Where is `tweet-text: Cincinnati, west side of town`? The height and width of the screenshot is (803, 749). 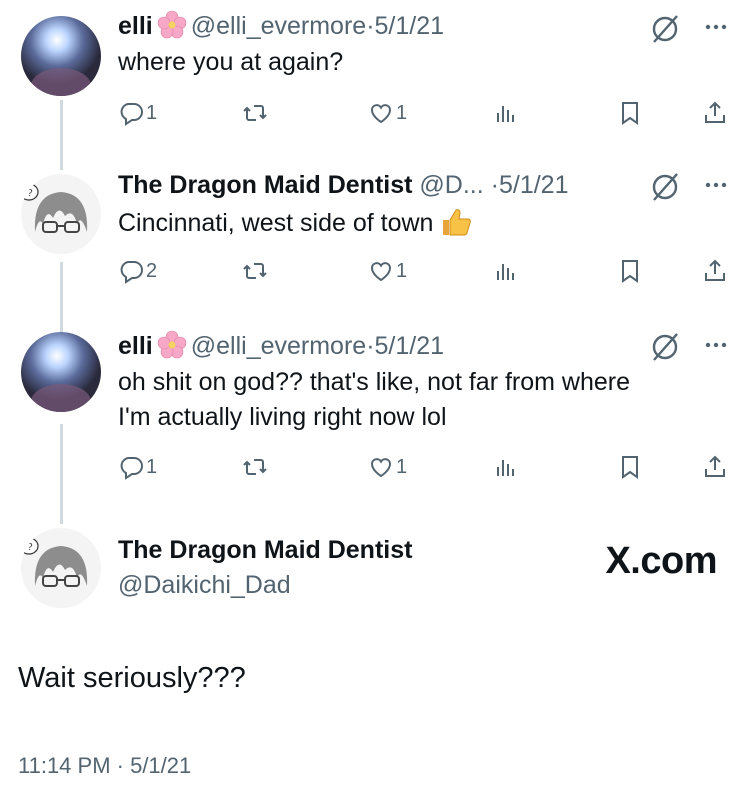
tweet-text: Cincinnati, west side of town is located at coordinates (295, 222).